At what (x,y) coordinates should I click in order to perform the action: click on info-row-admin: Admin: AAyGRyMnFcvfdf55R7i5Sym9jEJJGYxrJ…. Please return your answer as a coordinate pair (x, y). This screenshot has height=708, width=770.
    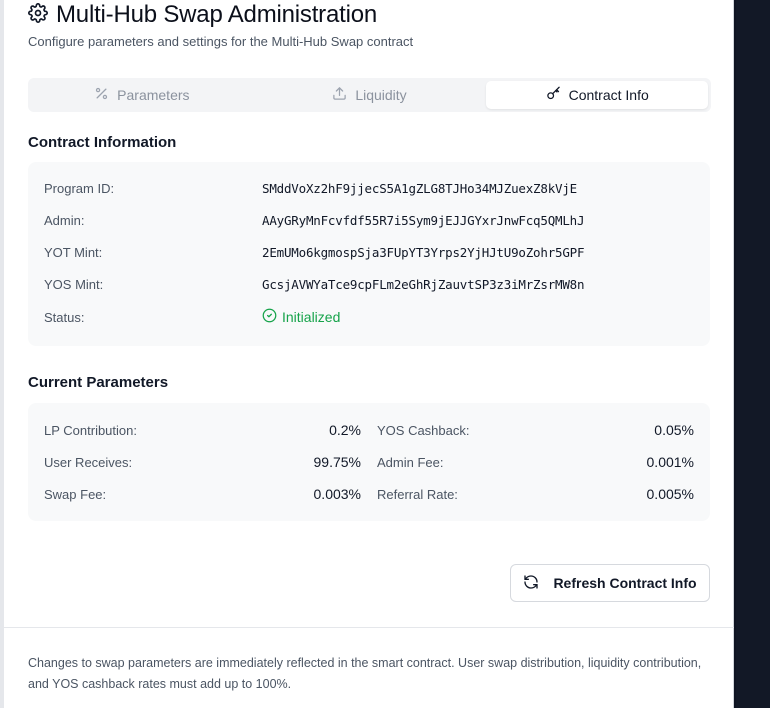
    Looking at the image, I should click on (314, 220).